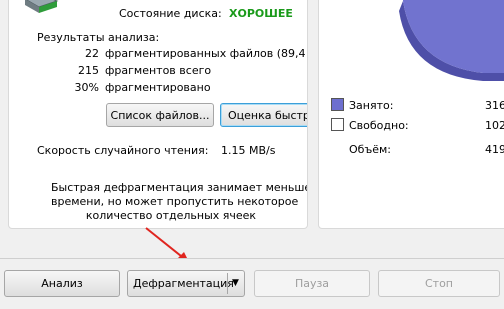 The height and width of the screenshot is (309, 504). I want to click on free-label: Свободно:, so click(379, 125).